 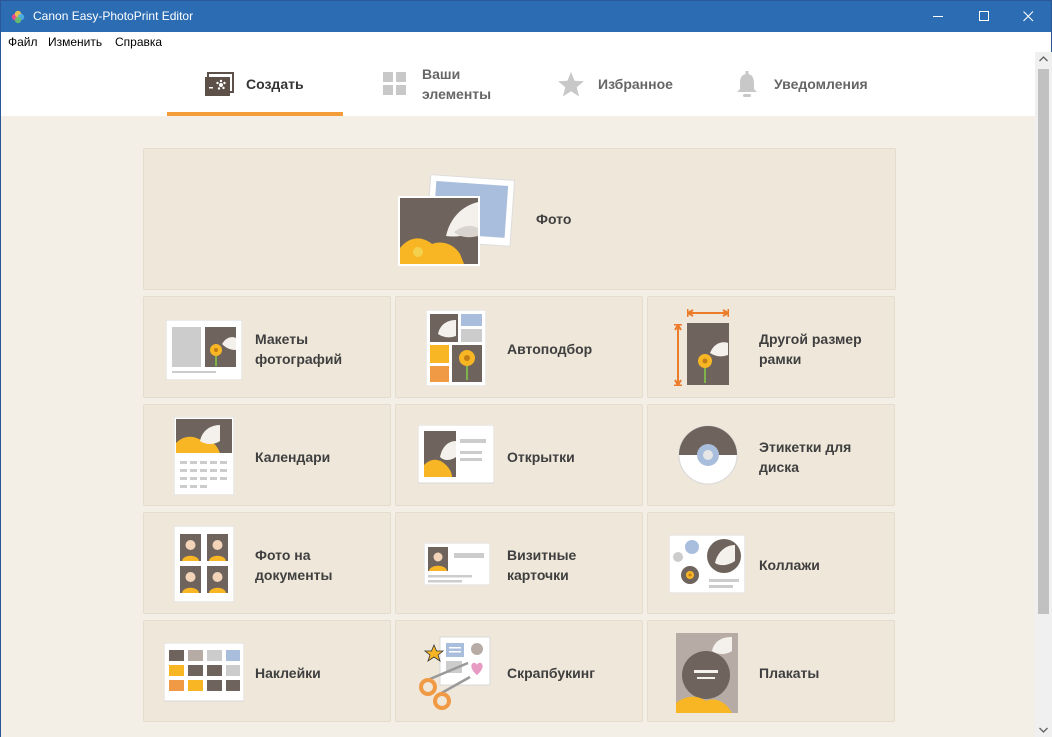 What do you see at coordinates (75, 42) in the screenshot?
I see `menu-edit: Изменить` at bounding box center [75, 42].